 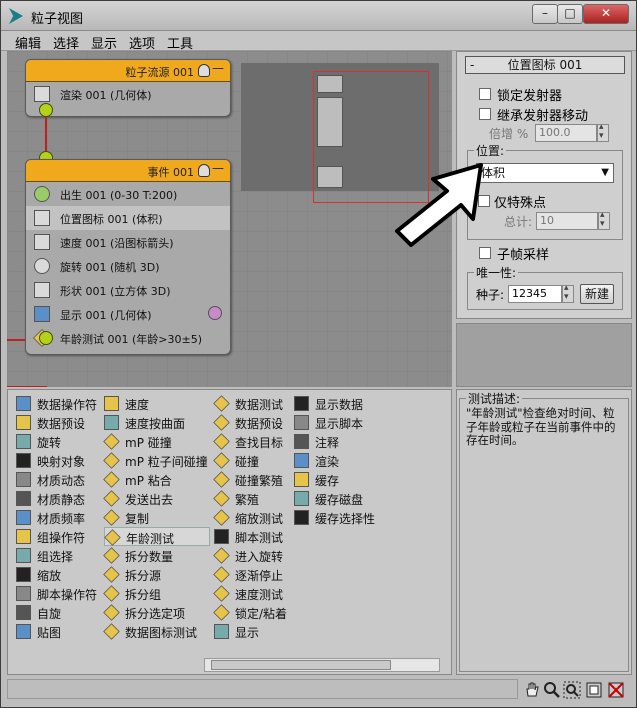 I want to click on multiplier-spinner-arrows, so click(x=603, y=132).